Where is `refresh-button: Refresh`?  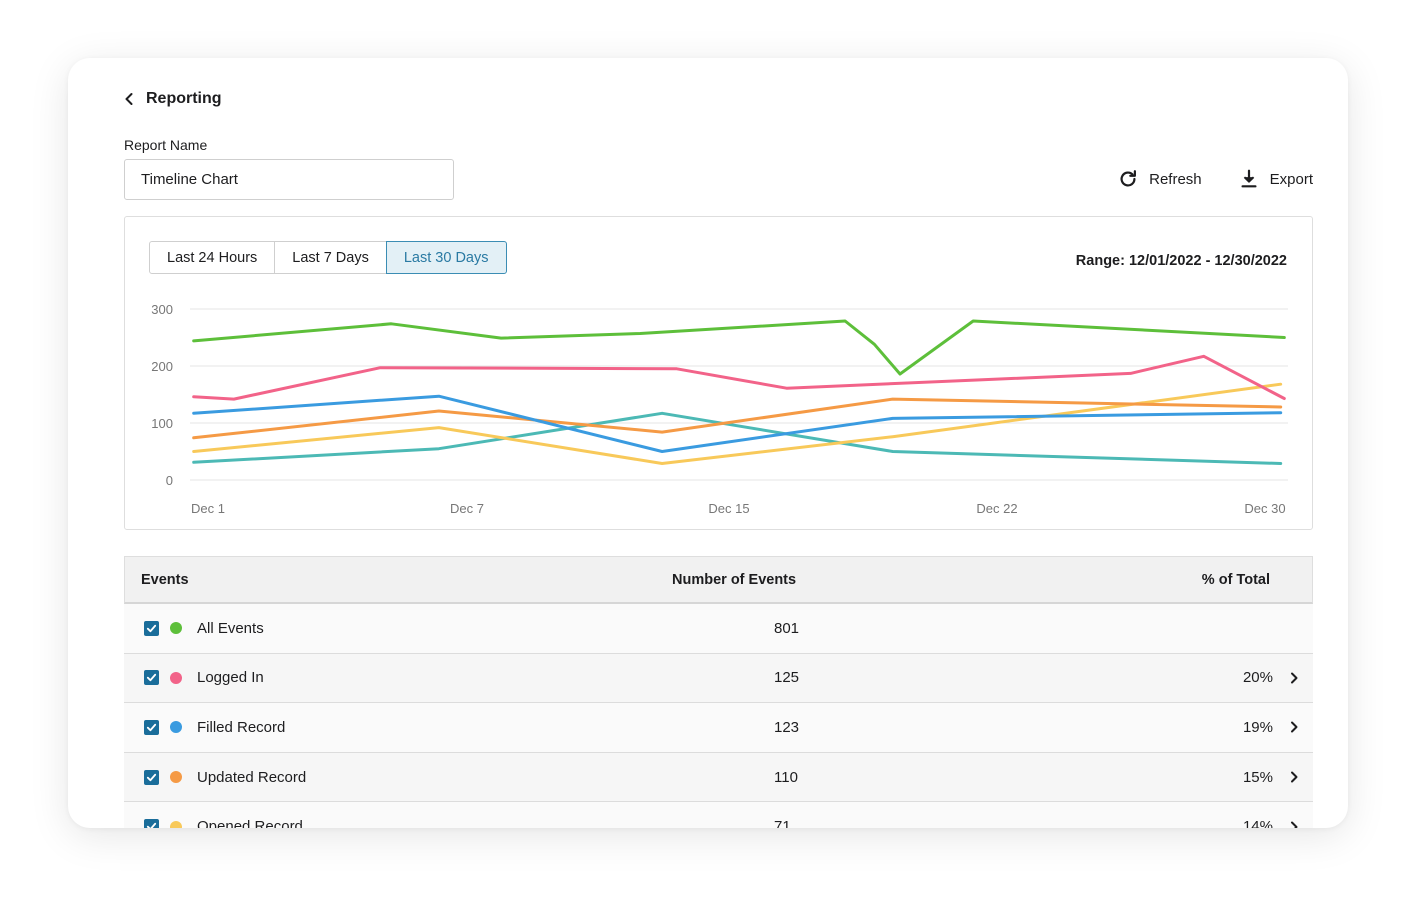 refresh-button: Refresh is located at coordinates (1159, 179).